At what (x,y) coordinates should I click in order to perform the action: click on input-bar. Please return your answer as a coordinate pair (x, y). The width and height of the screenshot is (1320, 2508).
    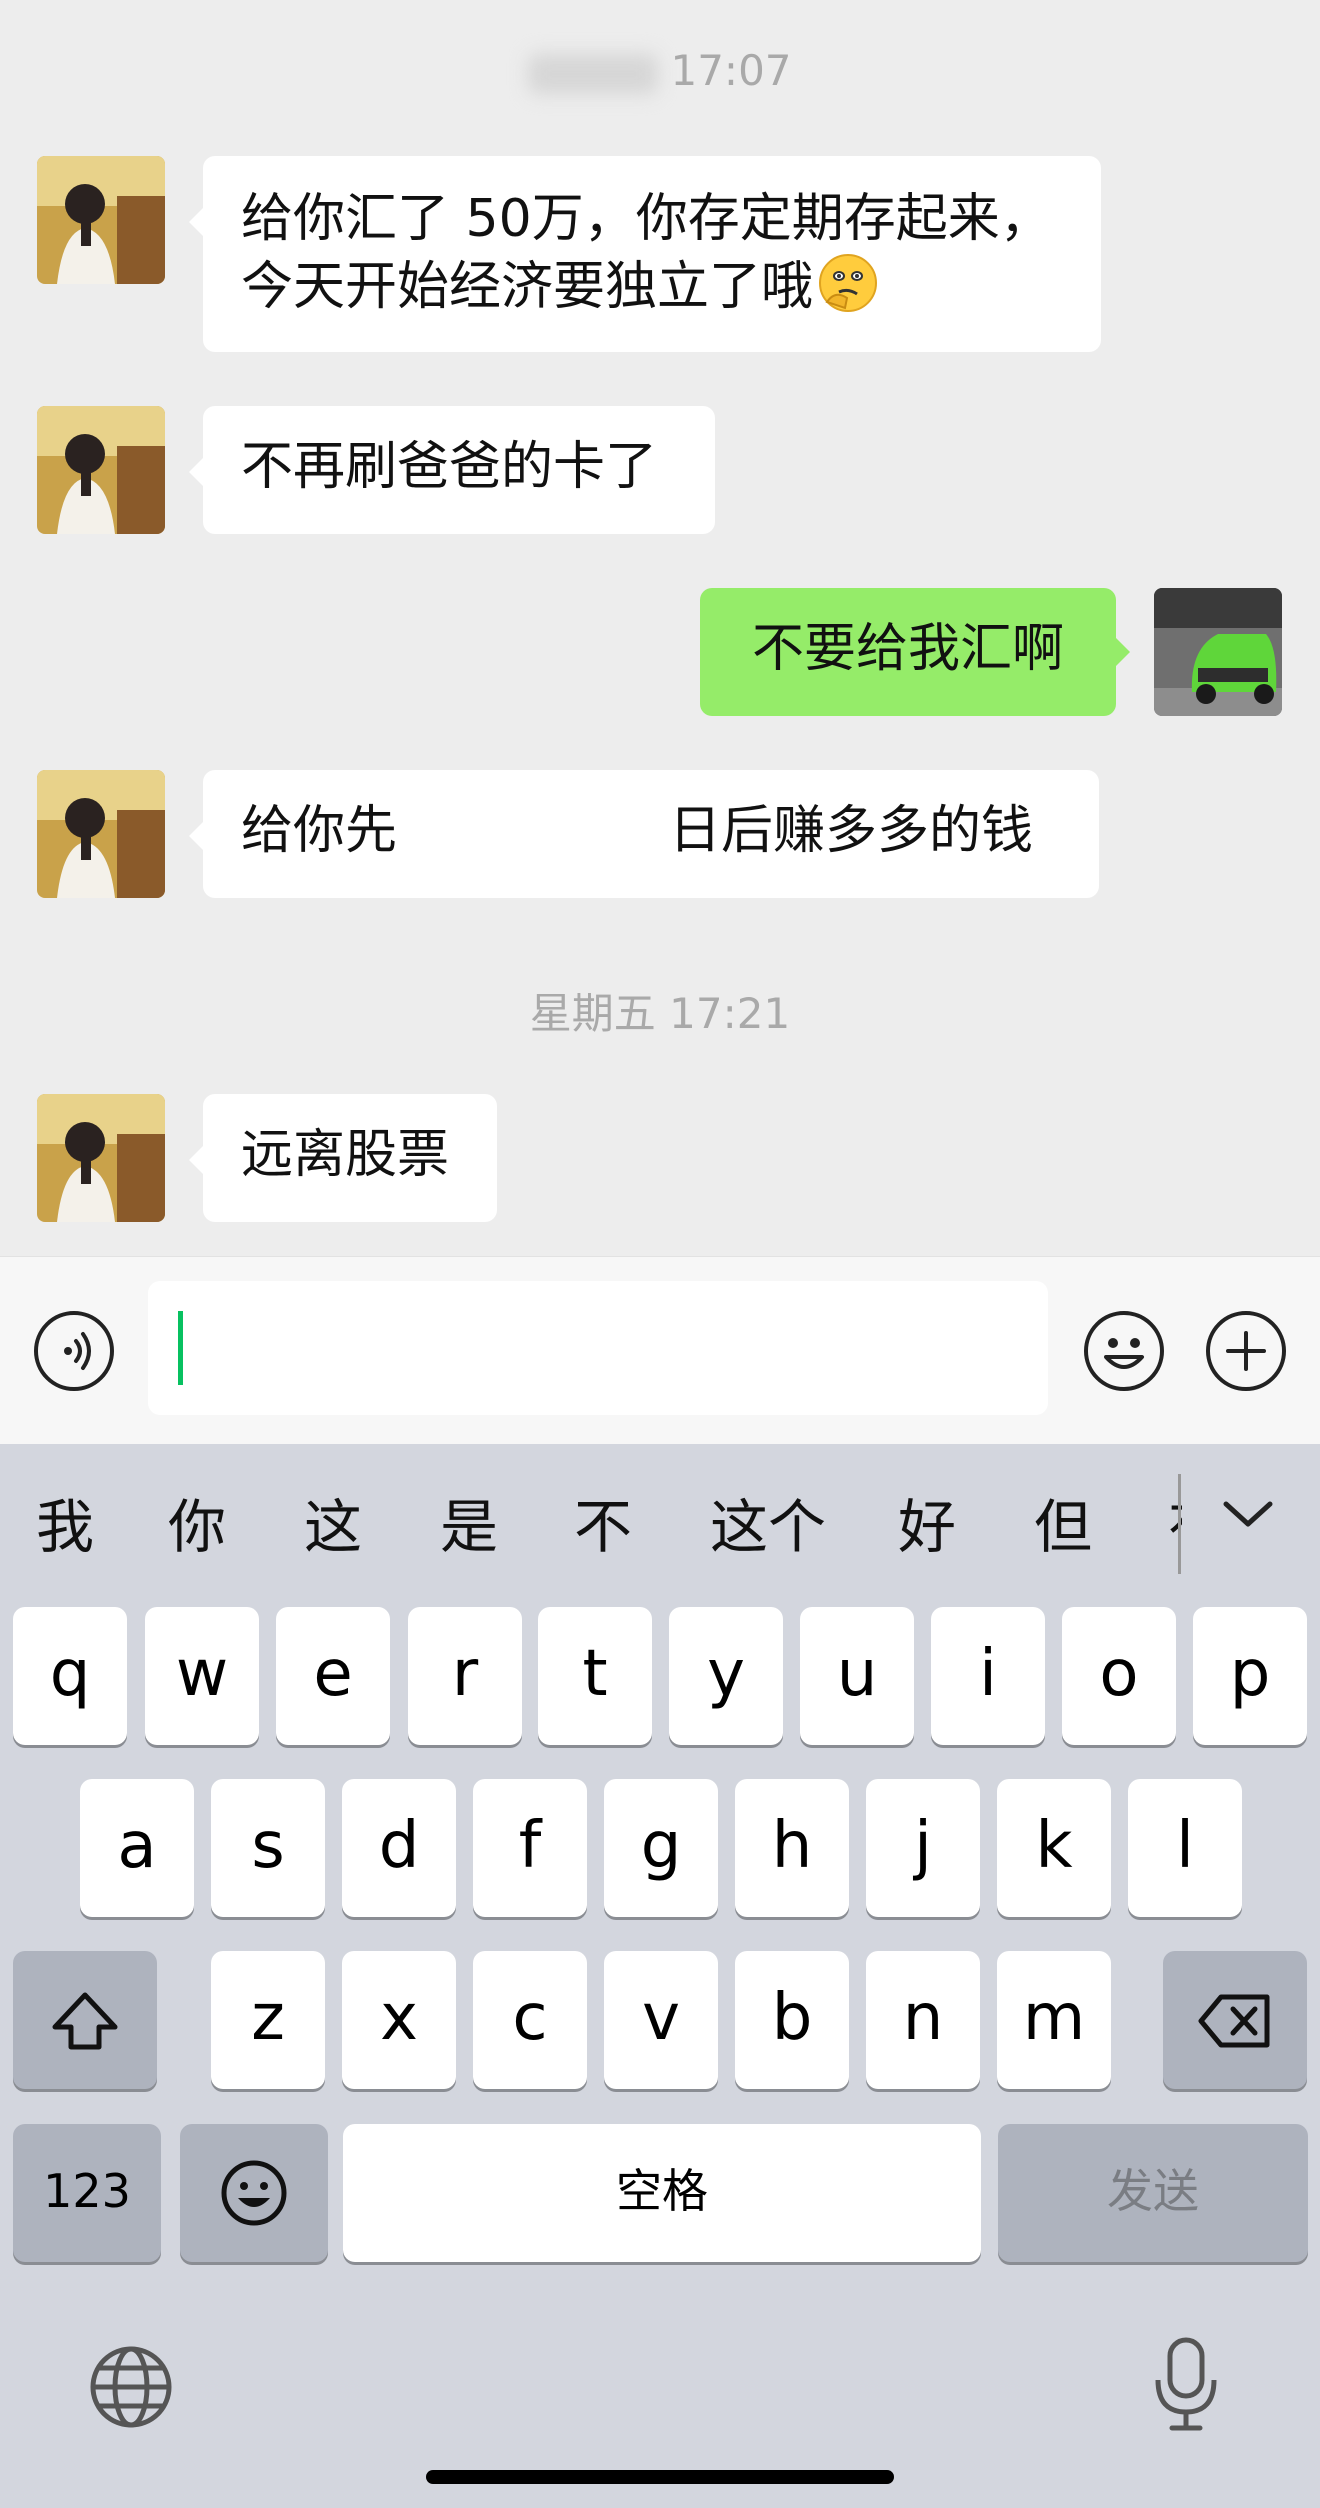
    Looking at the image, I should click on (660, 1350).